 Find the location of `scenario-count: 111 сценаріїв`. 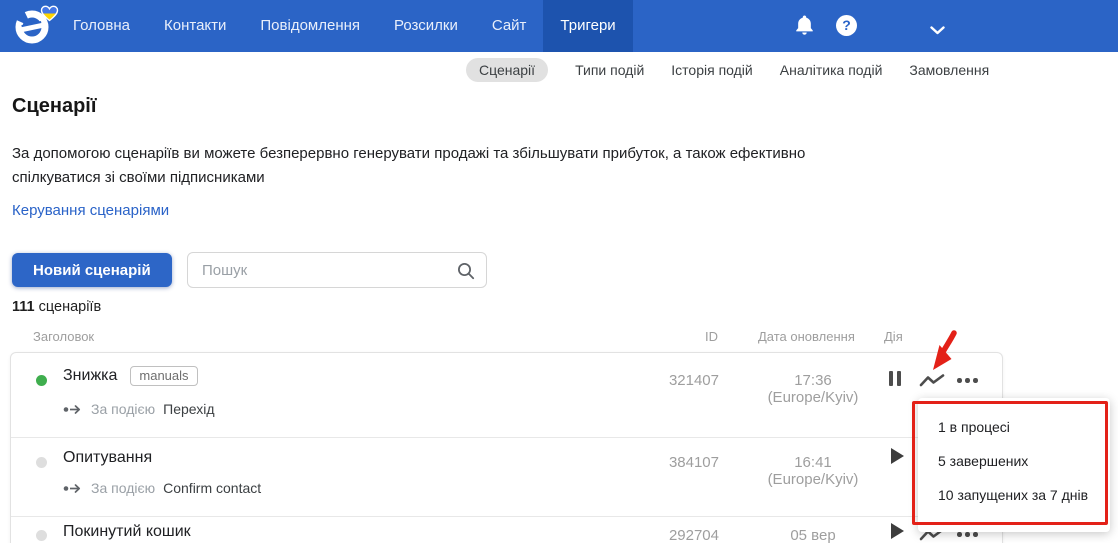

scenario-count: 111 сценаріїв is located at coordinates (56, 307).